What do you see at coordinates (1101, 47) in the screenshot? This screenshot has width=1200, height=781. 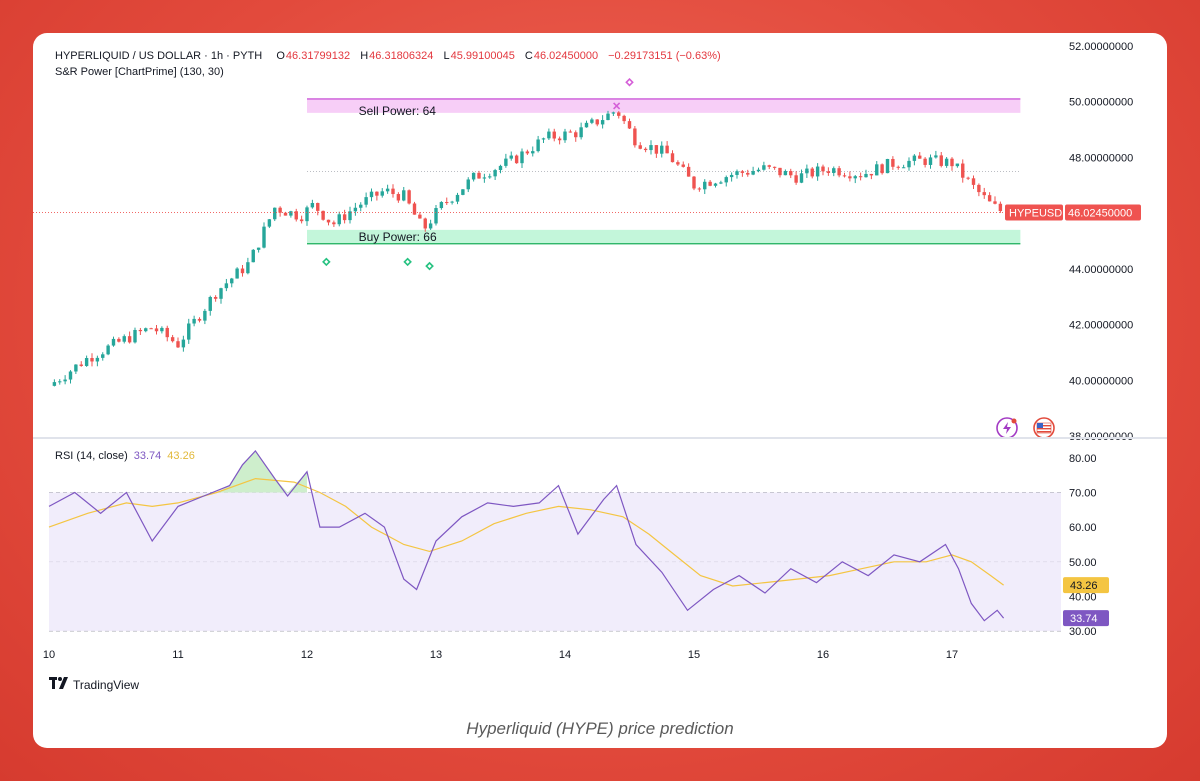 I see `price-tick-label: 52.00000000` at bounding box center [1101, 47].